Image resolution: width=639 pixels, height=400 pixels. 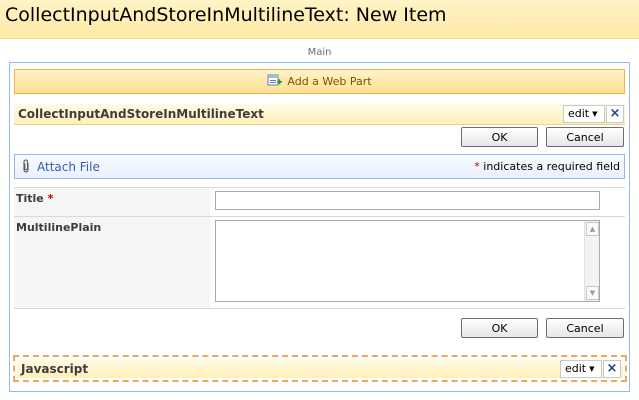 What do you see at coordinates (329, 81) in the screenshot?
I see `add-web-part-label: Add a Web Part` at bounding box center [329, 81].